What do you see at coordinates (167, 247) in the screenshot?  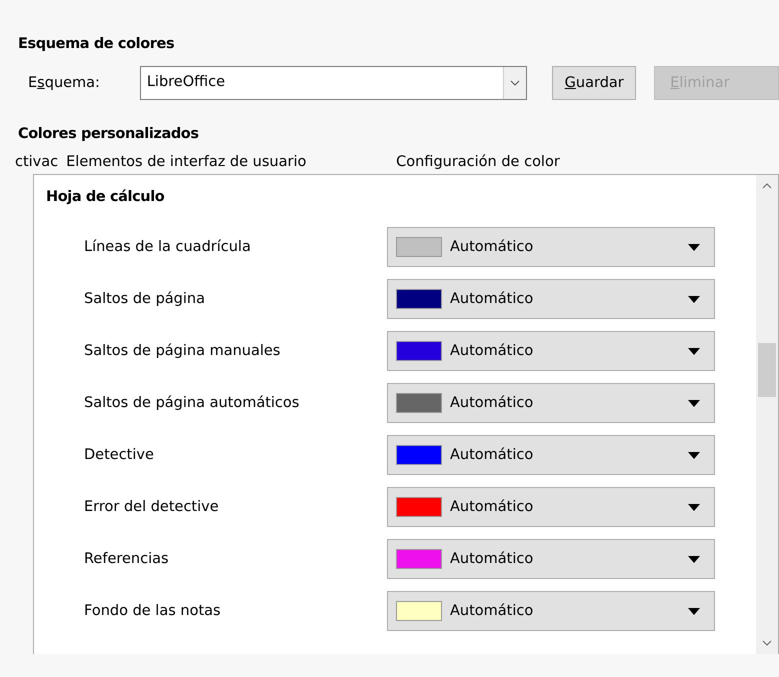 I see `item-label: Líneas de la cuadrícula` at bounding box center [167, 247].